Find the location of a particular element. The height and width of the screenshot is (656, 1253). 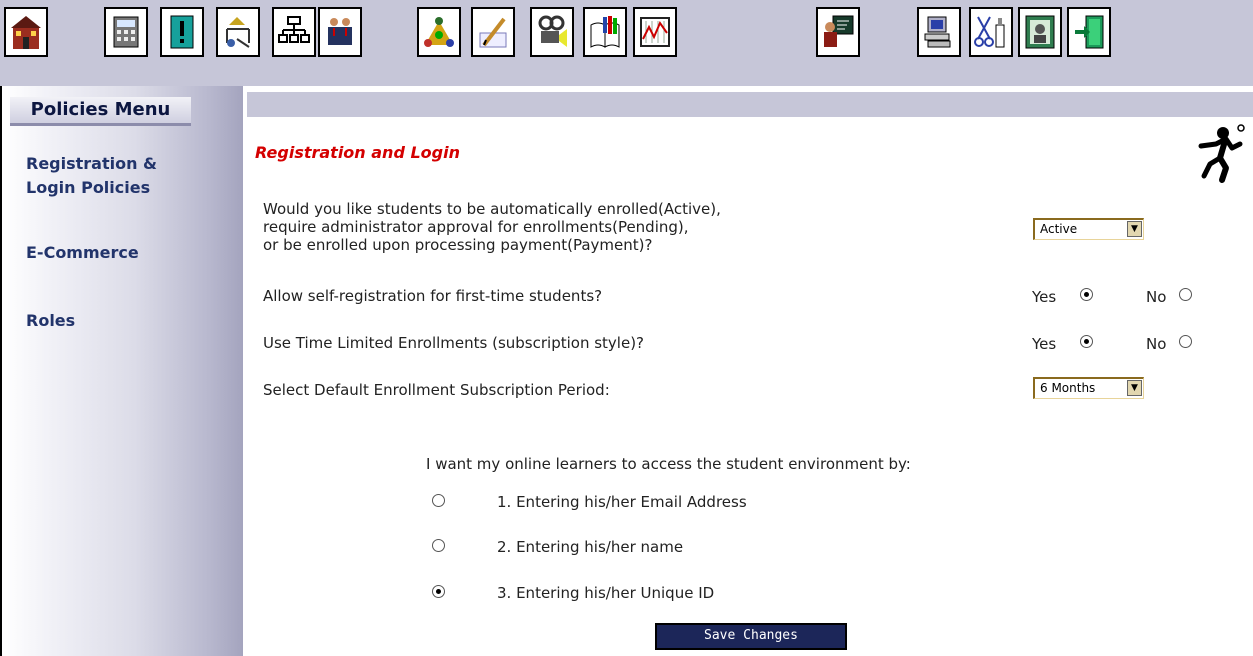

sidebar-item-ecommerce: E-Commerce is located at coordinates (82, 253).